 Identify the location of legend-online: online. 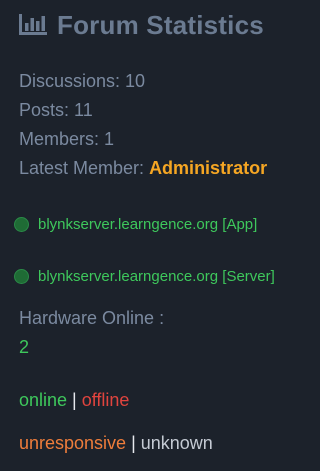
(43, 400).